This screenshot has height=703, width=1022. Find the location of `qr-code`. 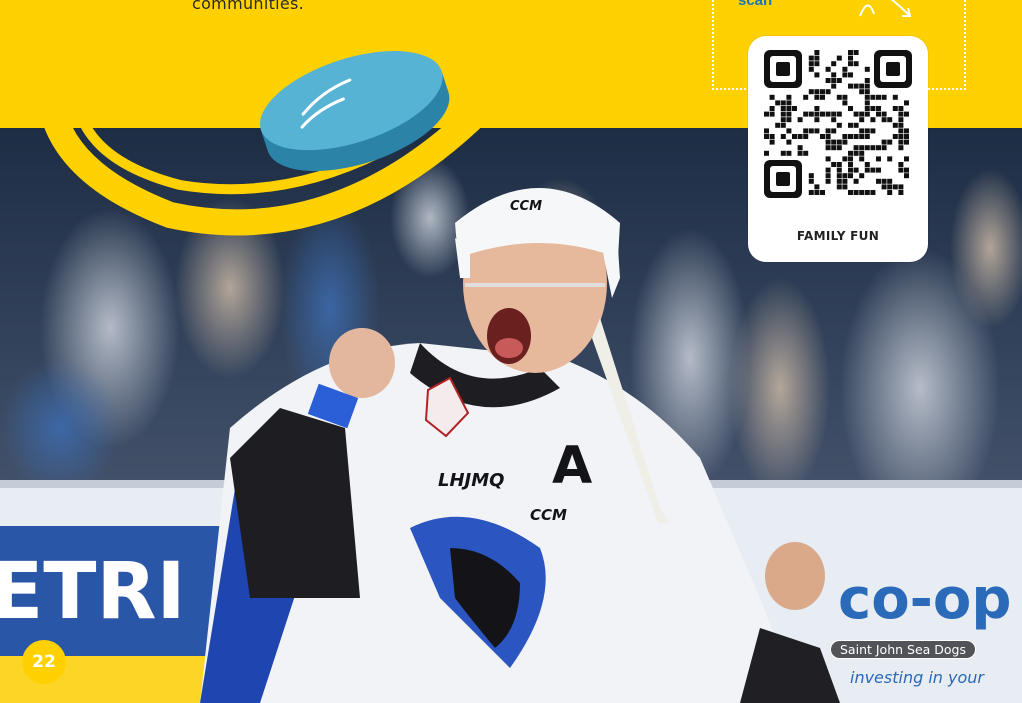

qr-code is located at coordinates (838, 124).